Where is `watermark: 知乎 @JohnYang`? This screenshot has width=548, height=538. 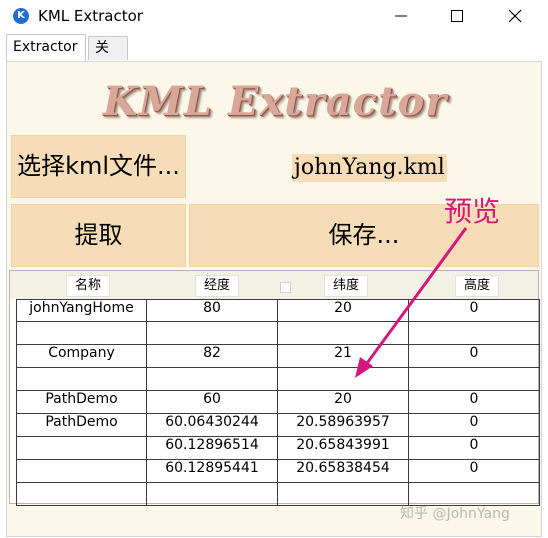
watermark: 知乎 @JohnYang is located at coordinates (455, 514).